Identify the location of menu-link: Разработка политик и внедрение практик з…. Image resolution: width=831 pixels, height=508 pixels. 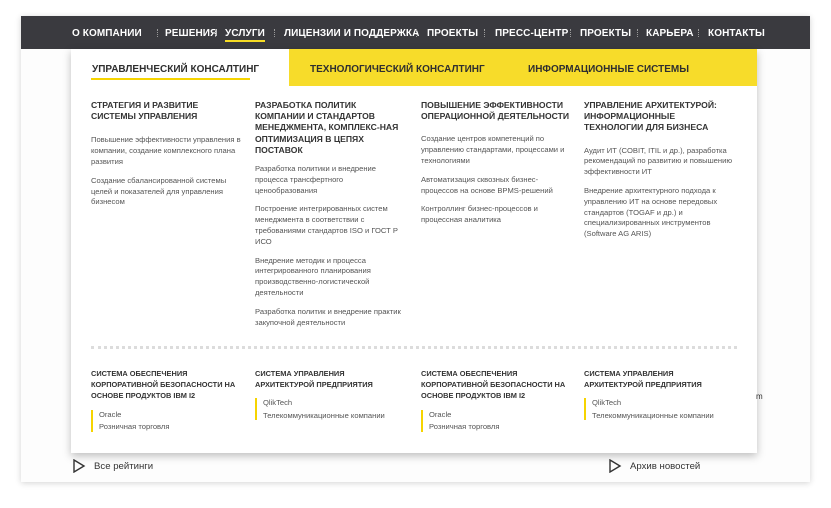
(331, 318).